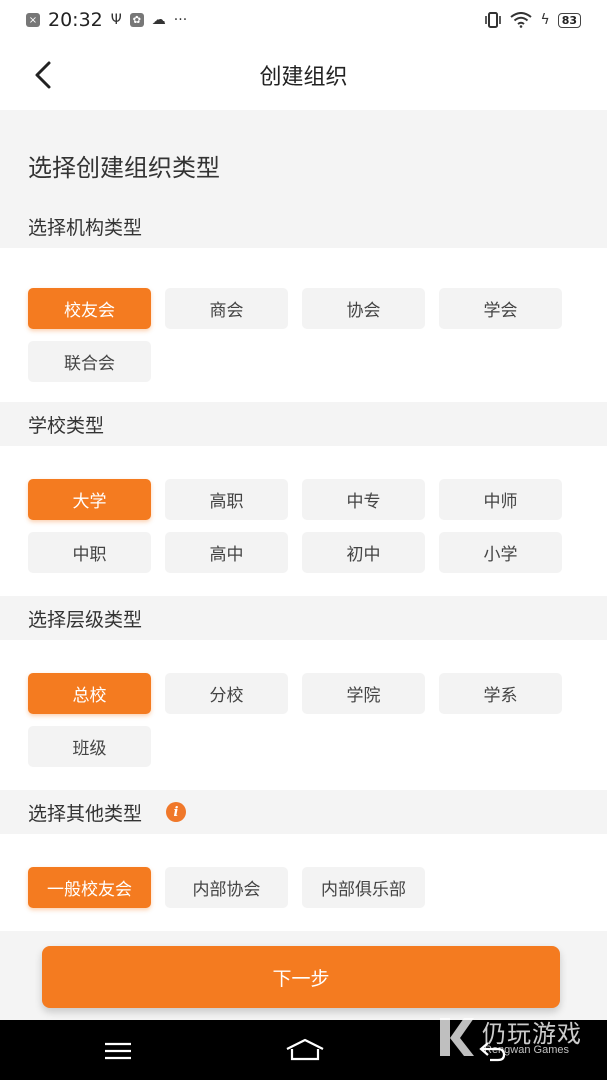 The height and width of the screenshot is (1080, 607). What do you see at coordinates (85, 619) in the screenshot?
I see `section-title-level-type: 选择层级类型` at bounding box center [85, 619].